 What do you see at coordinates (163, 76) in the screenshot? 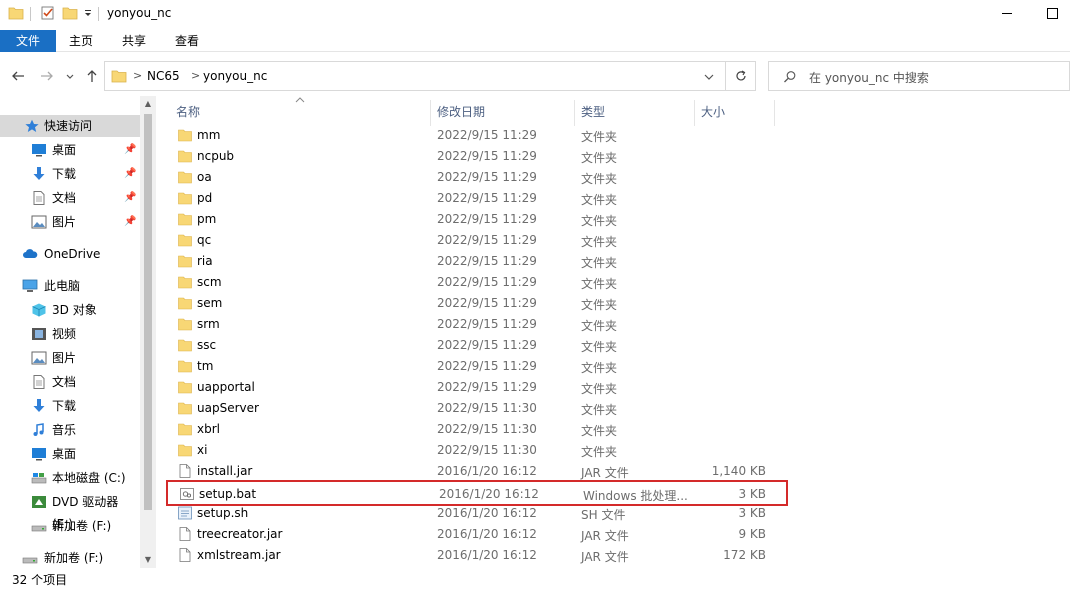
I see `breadcrumb-nc65: NC65` at bounding box center [163, 76].